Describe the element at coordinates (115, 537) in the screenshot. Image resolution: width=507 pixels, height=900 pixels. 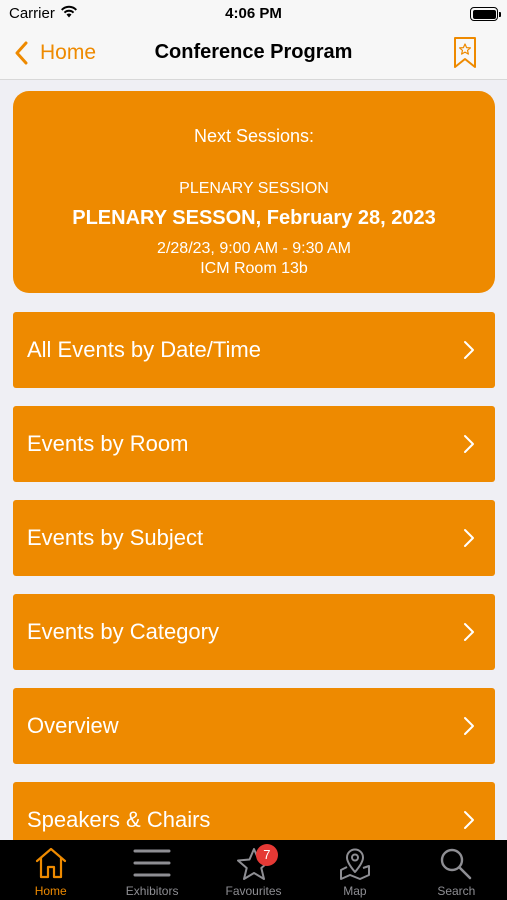
I see `menu-item-label: Events by Subject` at that location.